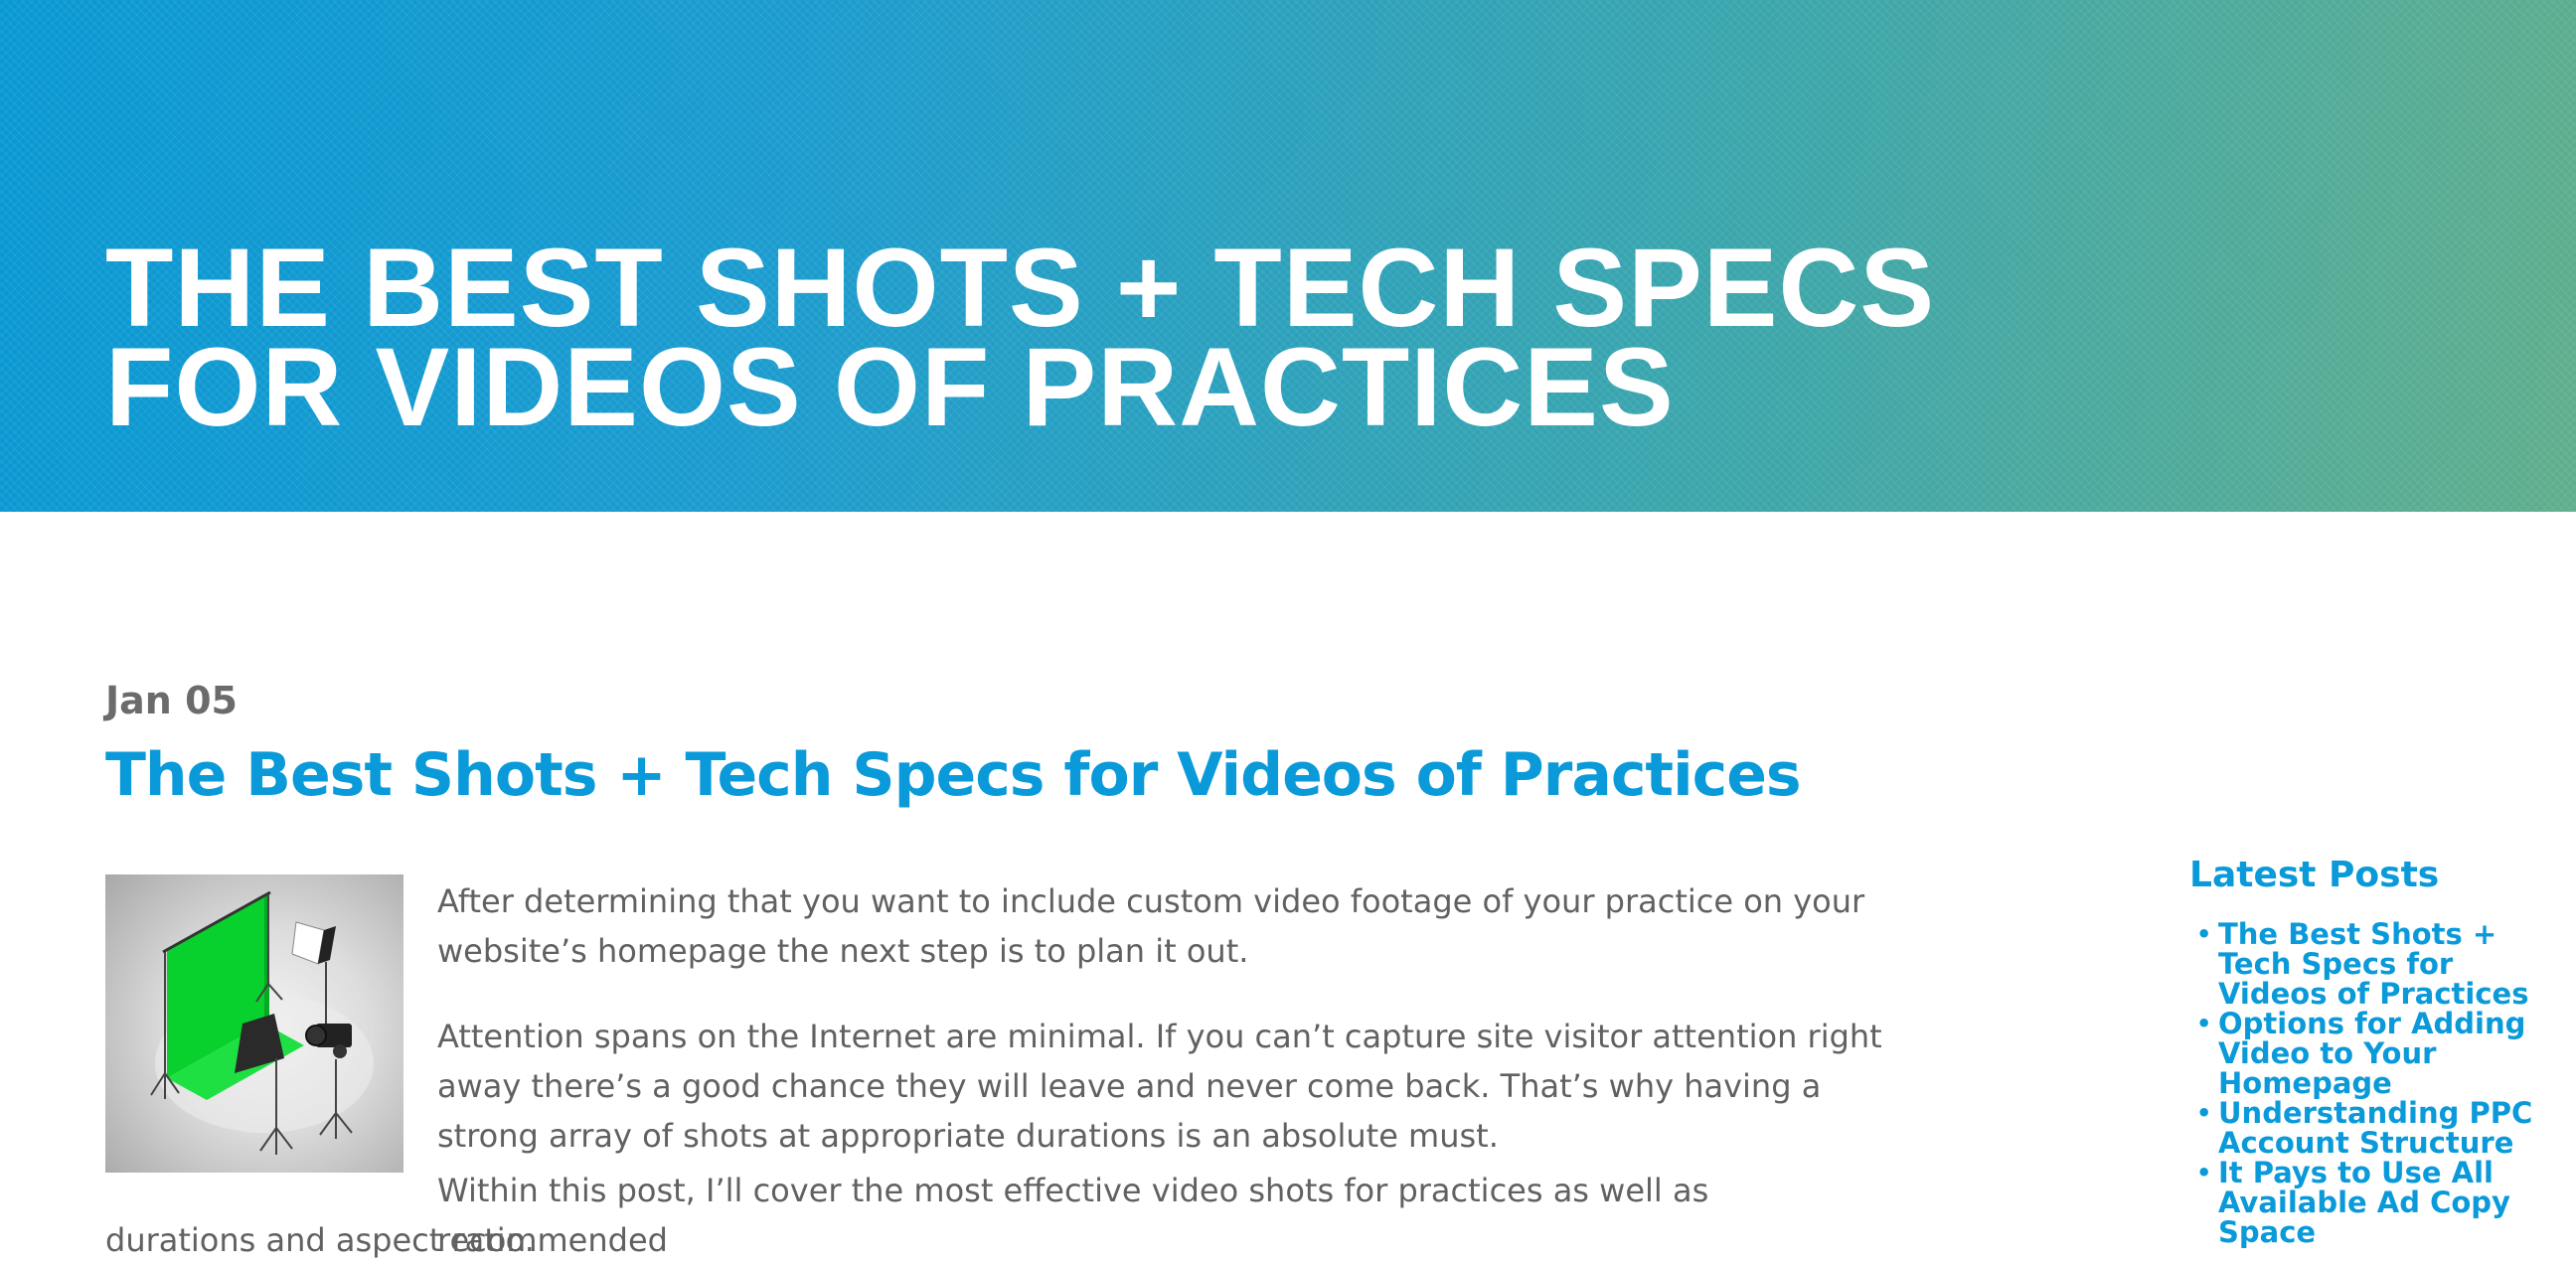  What do you see at coordinates (2314, 875) in the screenshot?
I see `latest-posts-heading: Latest Posts` at bounding box center [2314, 875].